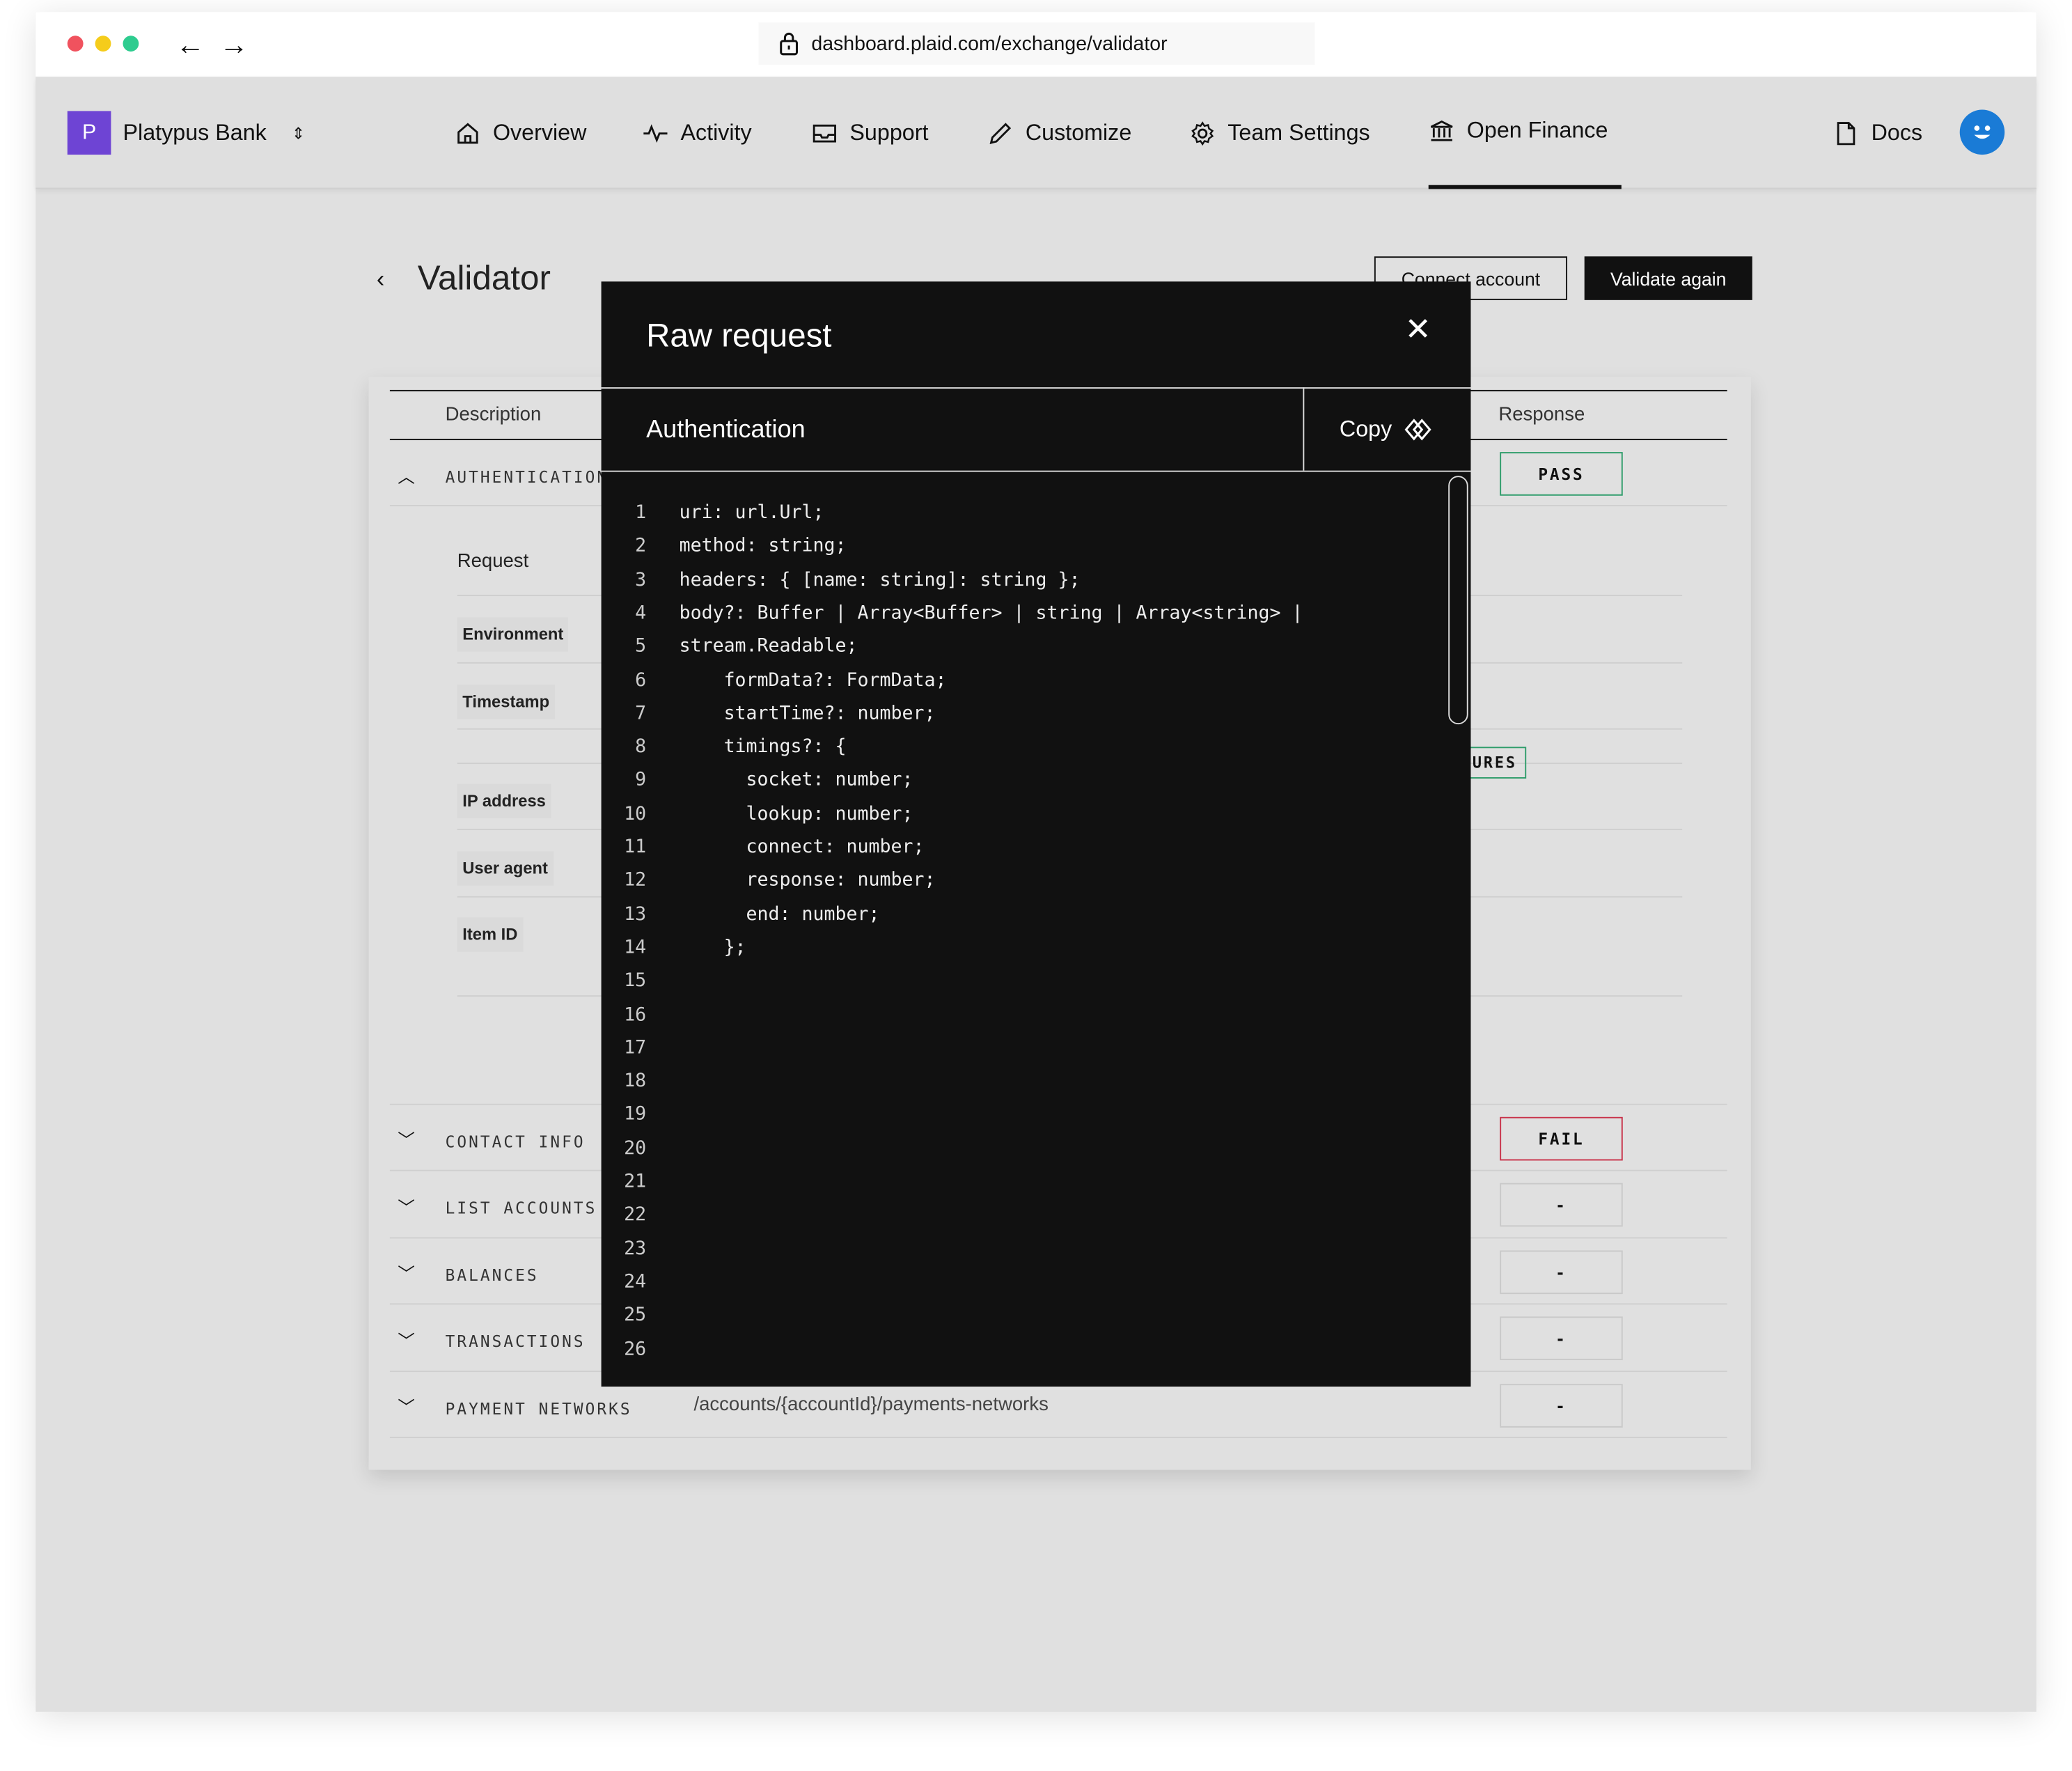  Describe the element at coordinates (1001, 132) in the screenshot. I see `pencil-icon` at that location.